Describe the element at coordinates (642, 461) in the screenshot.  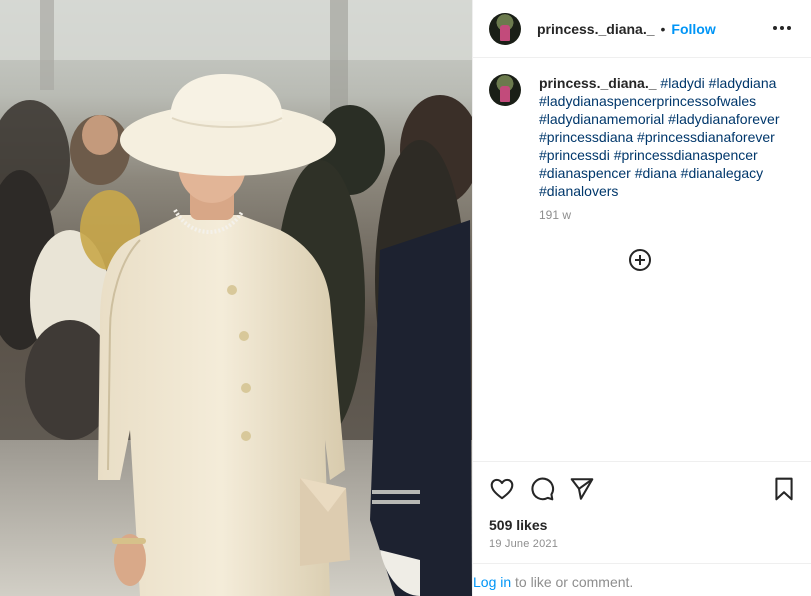
I see `actions-divider` at that location.